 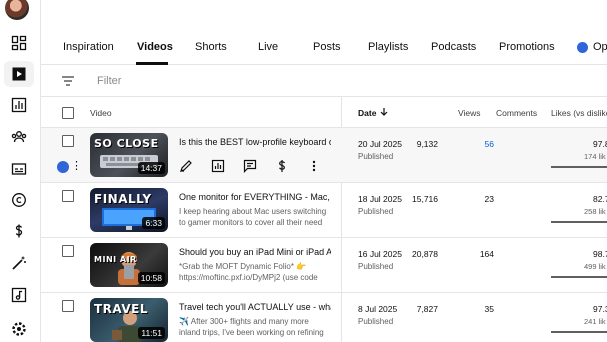 What do you see at coordinates (489, 144) in the screenshot?
I see `video-comments: 56` at bounding box center [489, 144].